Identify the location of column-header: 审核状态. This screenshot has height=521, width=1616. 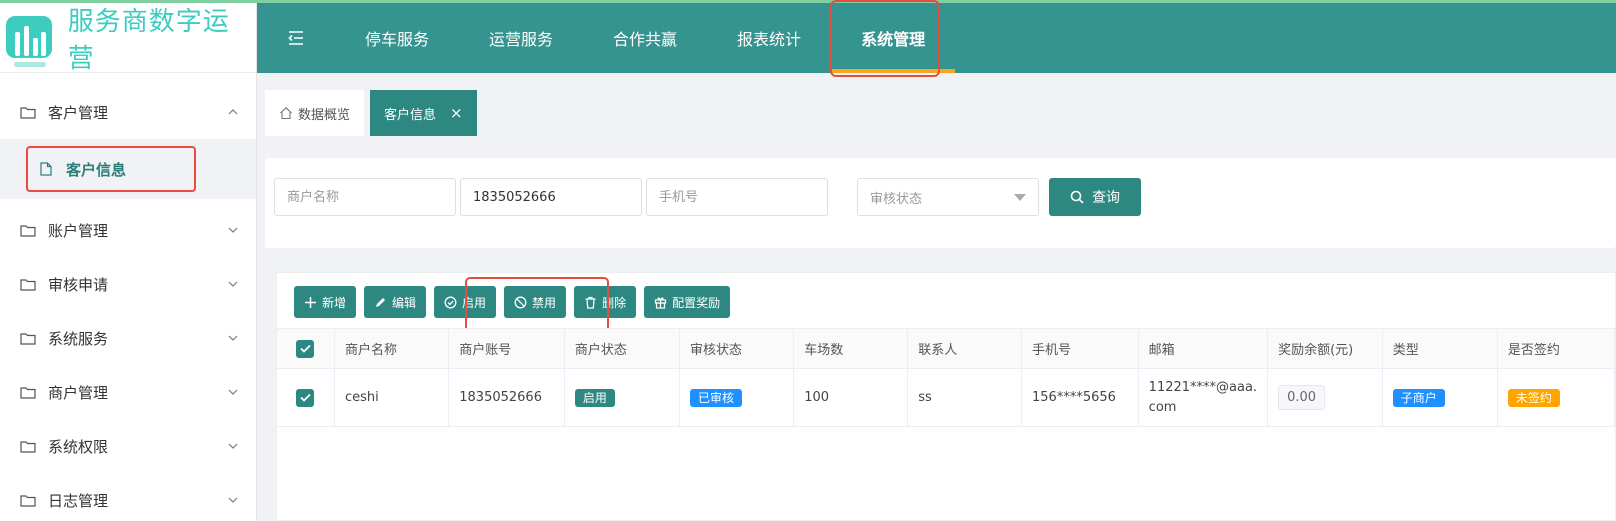
(737, 348).